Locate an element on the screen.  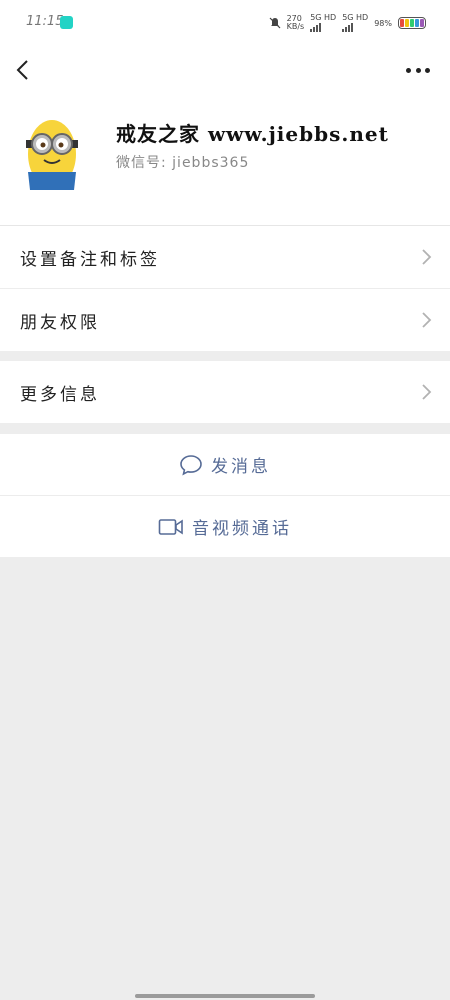
battery-percent: 98% is located at coordinates (383, 23).